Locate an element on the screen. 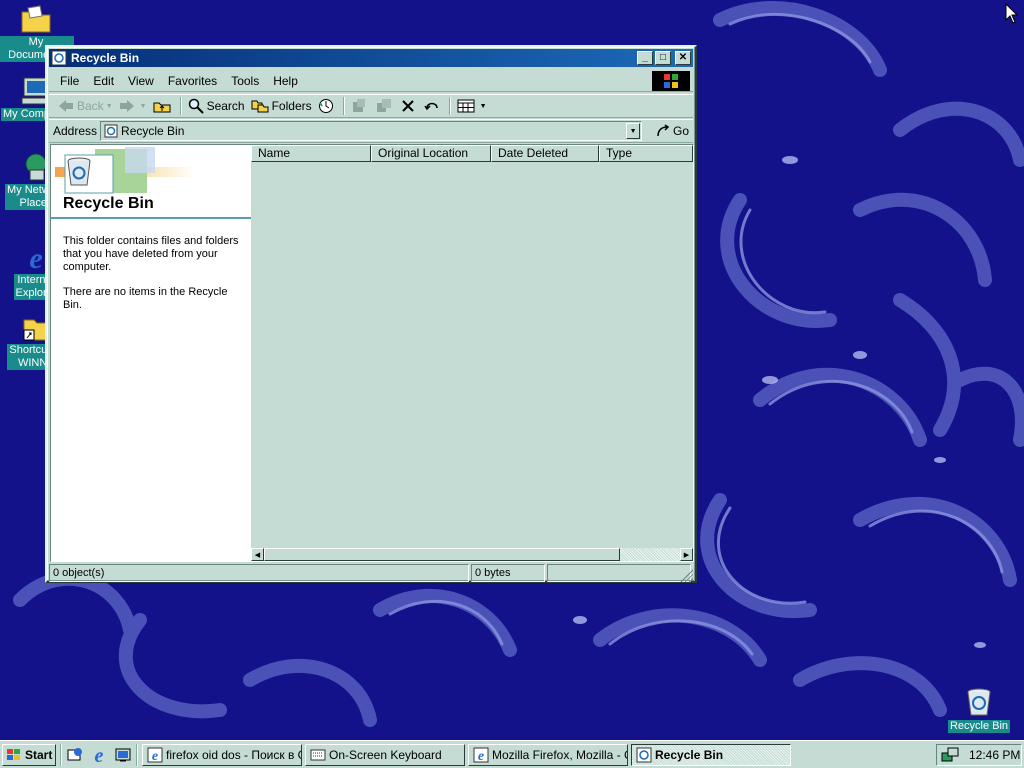 This screenshot has height=768, width=1024. minimize-button: _ is located at coordinates (645, 58).